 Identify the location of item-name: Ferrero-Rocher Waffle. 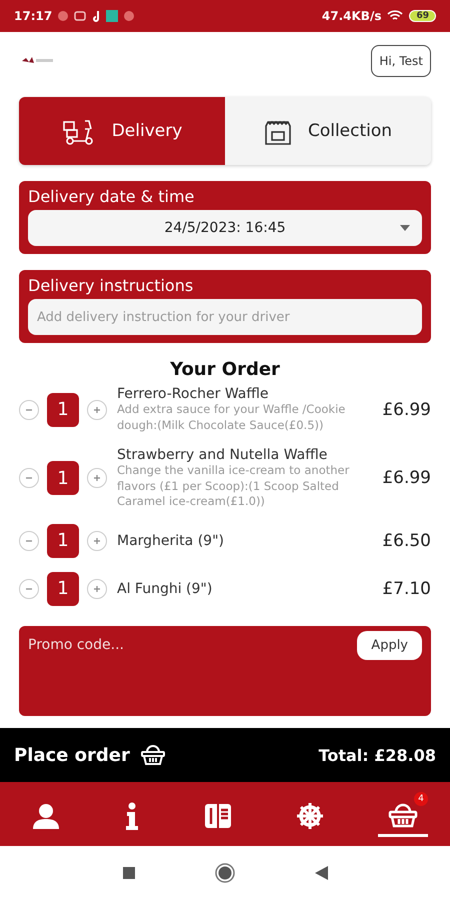
(193, 394).